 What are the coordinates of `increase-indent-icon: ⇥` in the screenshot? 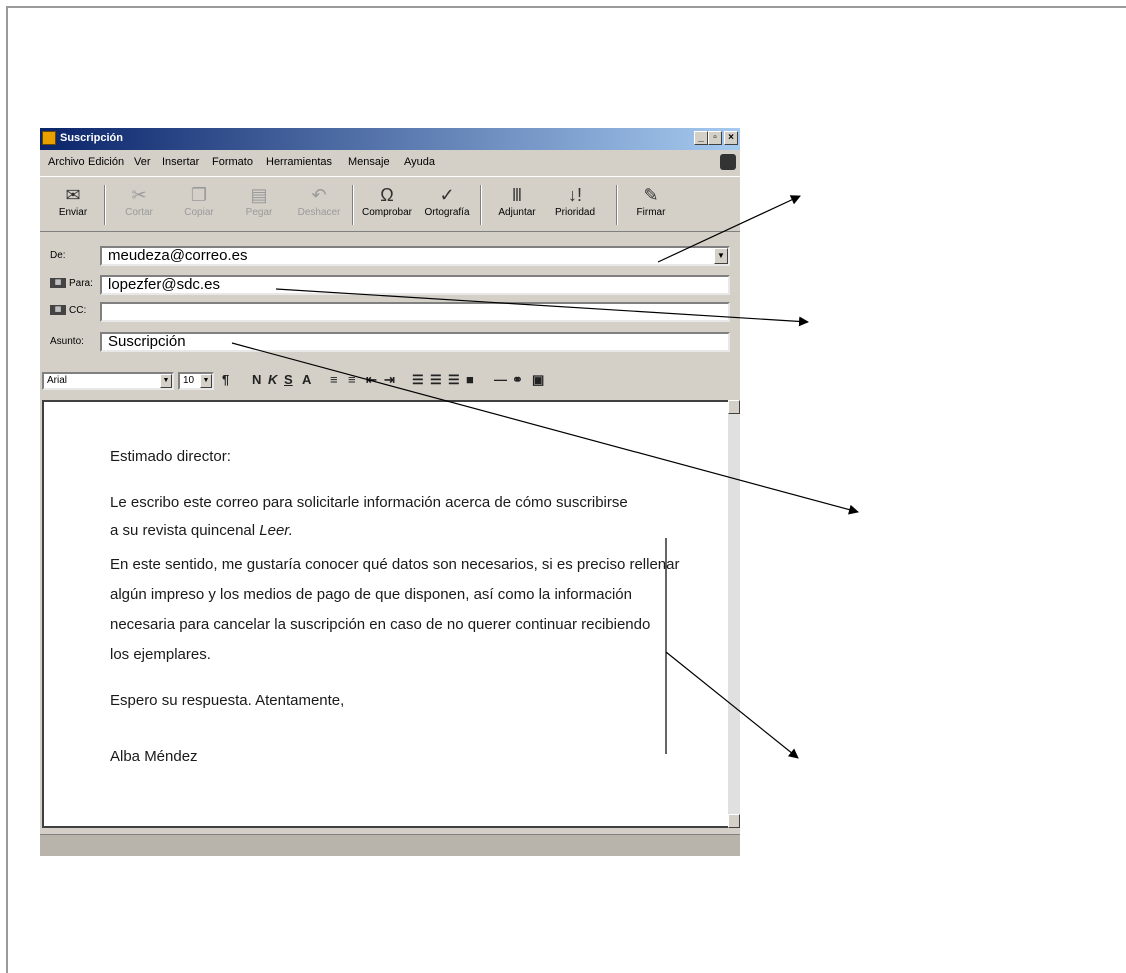 It's located at (389, 380).